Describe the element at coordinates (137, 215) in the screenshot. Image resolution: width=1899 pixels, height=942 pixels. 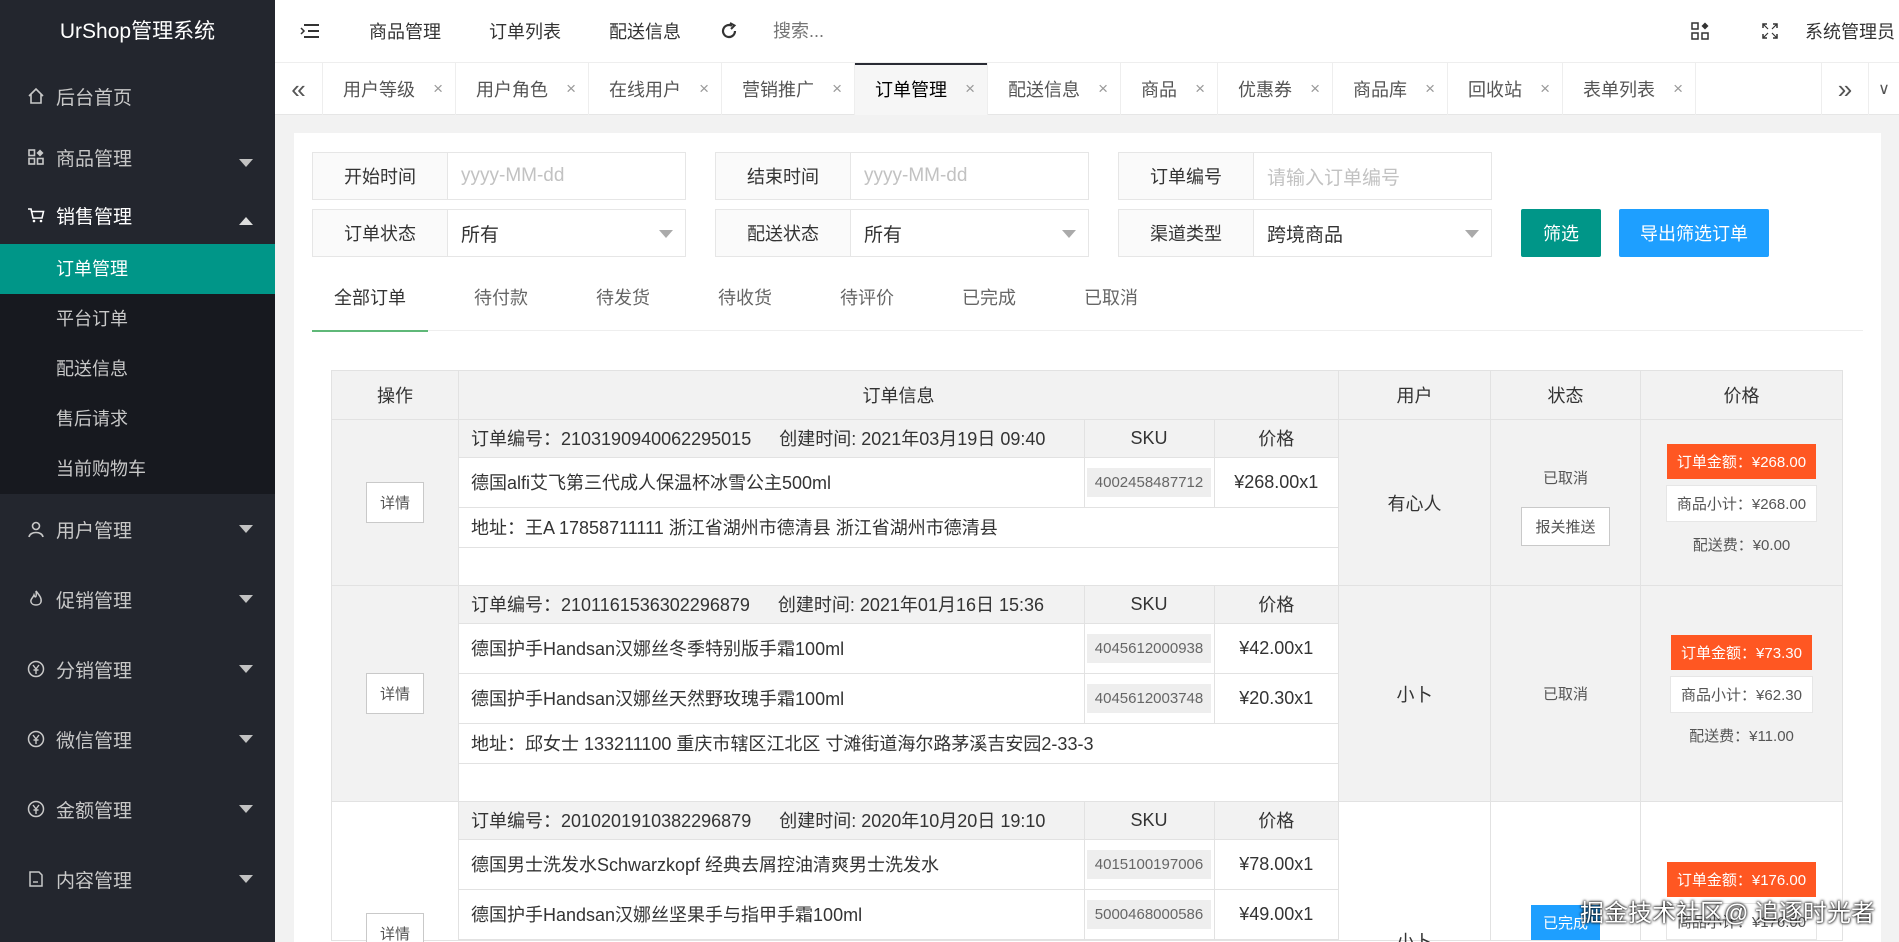
I see `sidebar-item-sales: 销售管理` at that location.